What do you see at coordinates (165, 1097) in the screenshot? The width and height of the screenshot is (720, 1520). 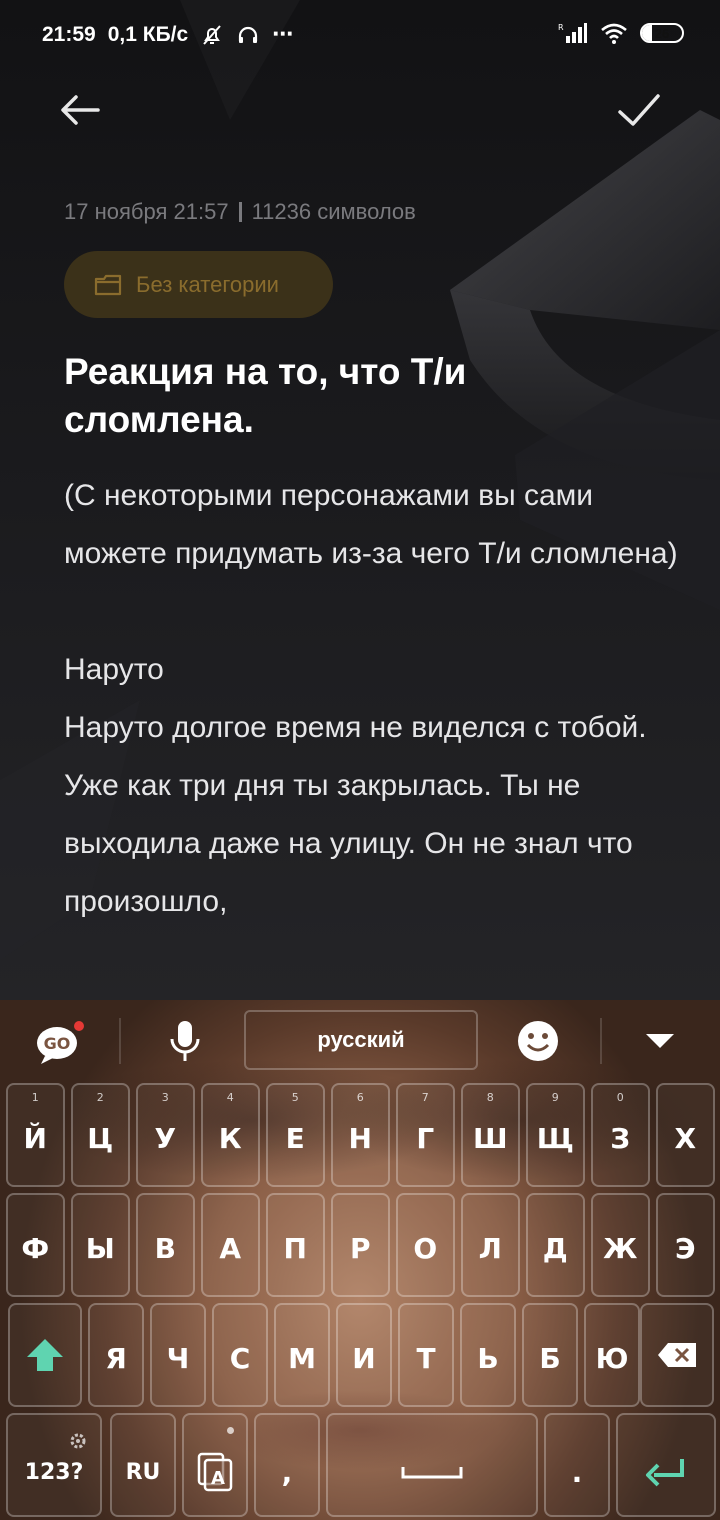 I see `key-hint: 3` at bounding box center [165, 1097].